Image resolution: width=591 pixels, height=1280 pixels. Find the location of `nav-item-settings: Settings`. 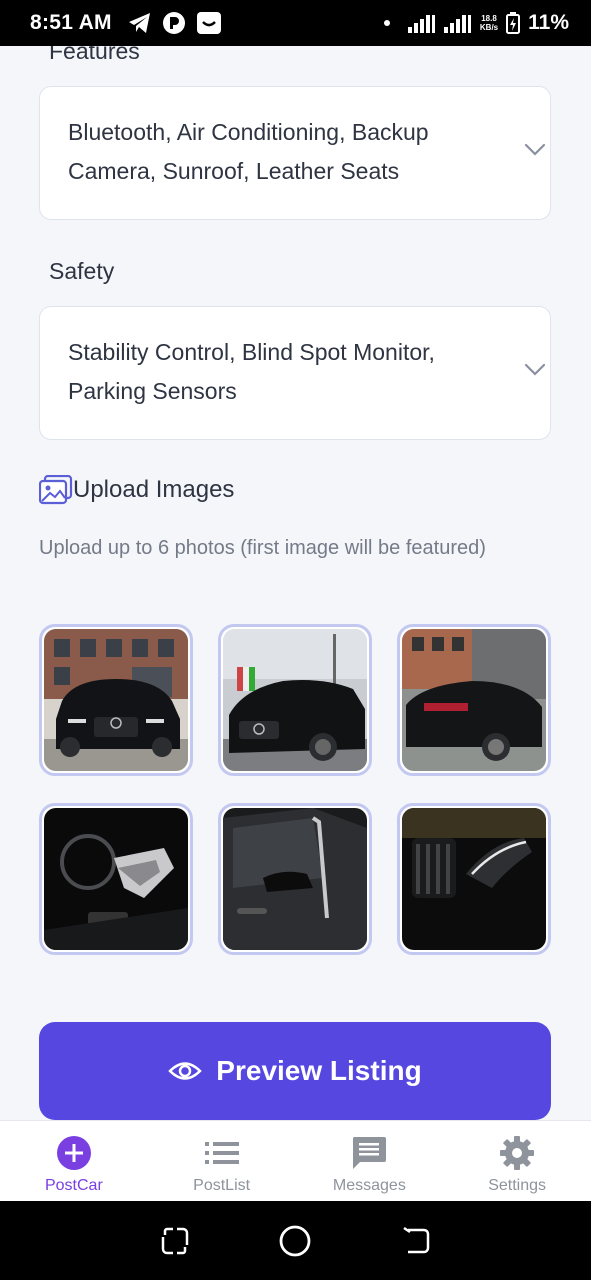

nav-item-settings: Settings is located at coordinates (517, 1161).